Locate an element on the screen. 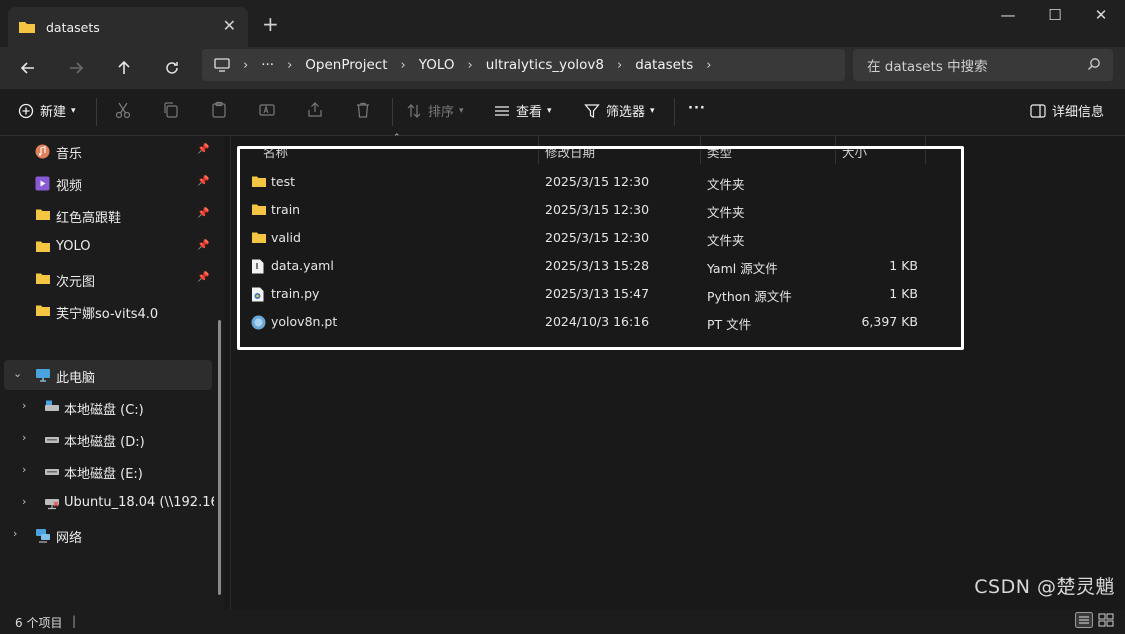 The width and height of the screenshot is (1125, 634). sidebar-item-label: 本地磁盘 (D:) is located at coordinates (104, 442).